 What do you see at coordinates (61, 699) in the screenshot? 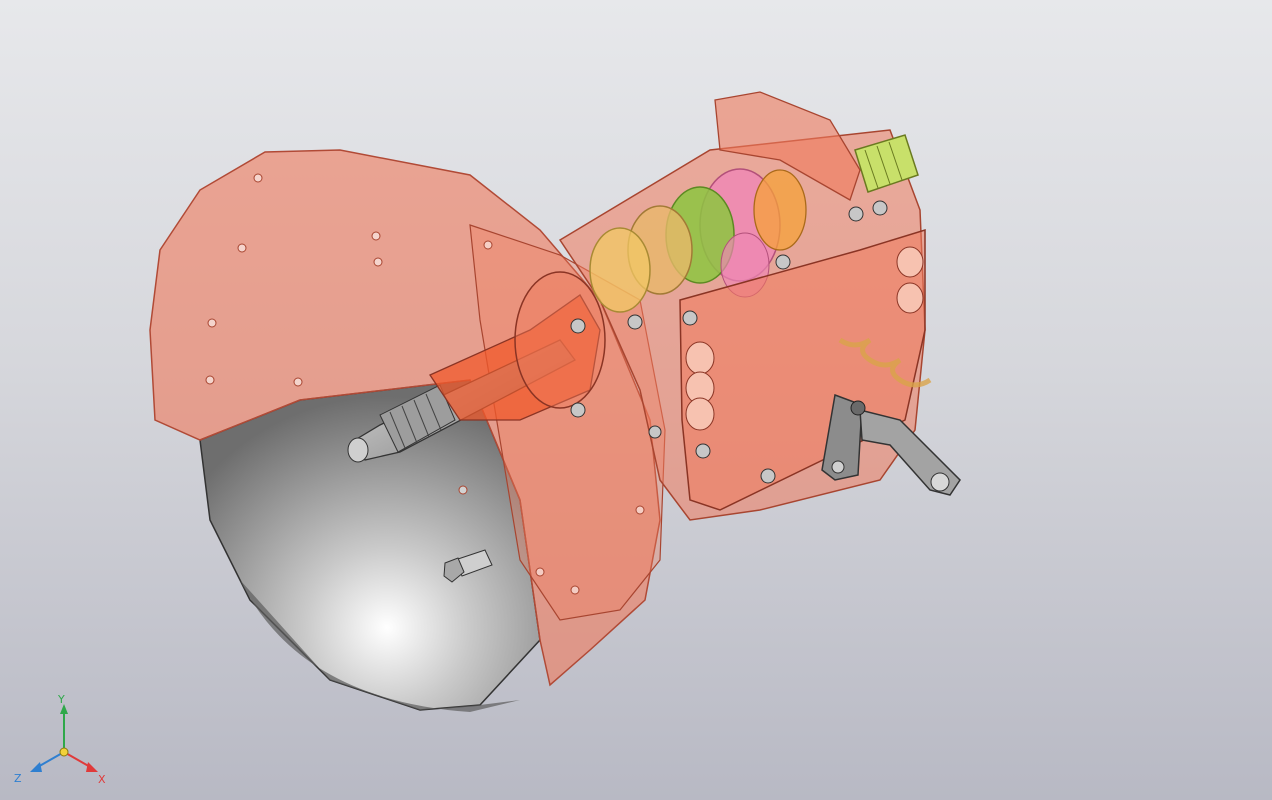
I see `y-axis-label: Y` at bounding box center [61, 699].